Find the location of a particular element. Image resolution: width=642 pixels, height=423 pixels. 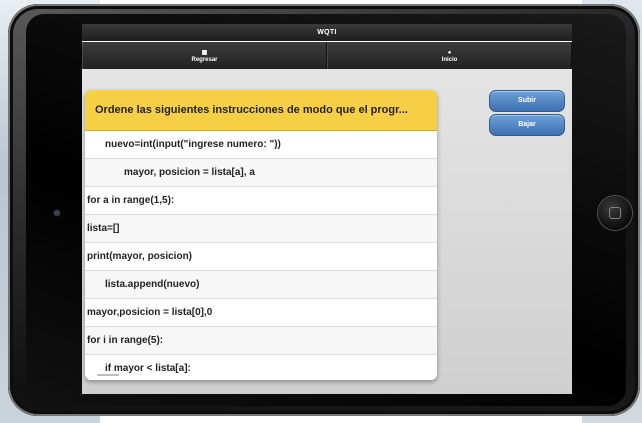

app-title: WQTI is located at coordinates (327, 32).